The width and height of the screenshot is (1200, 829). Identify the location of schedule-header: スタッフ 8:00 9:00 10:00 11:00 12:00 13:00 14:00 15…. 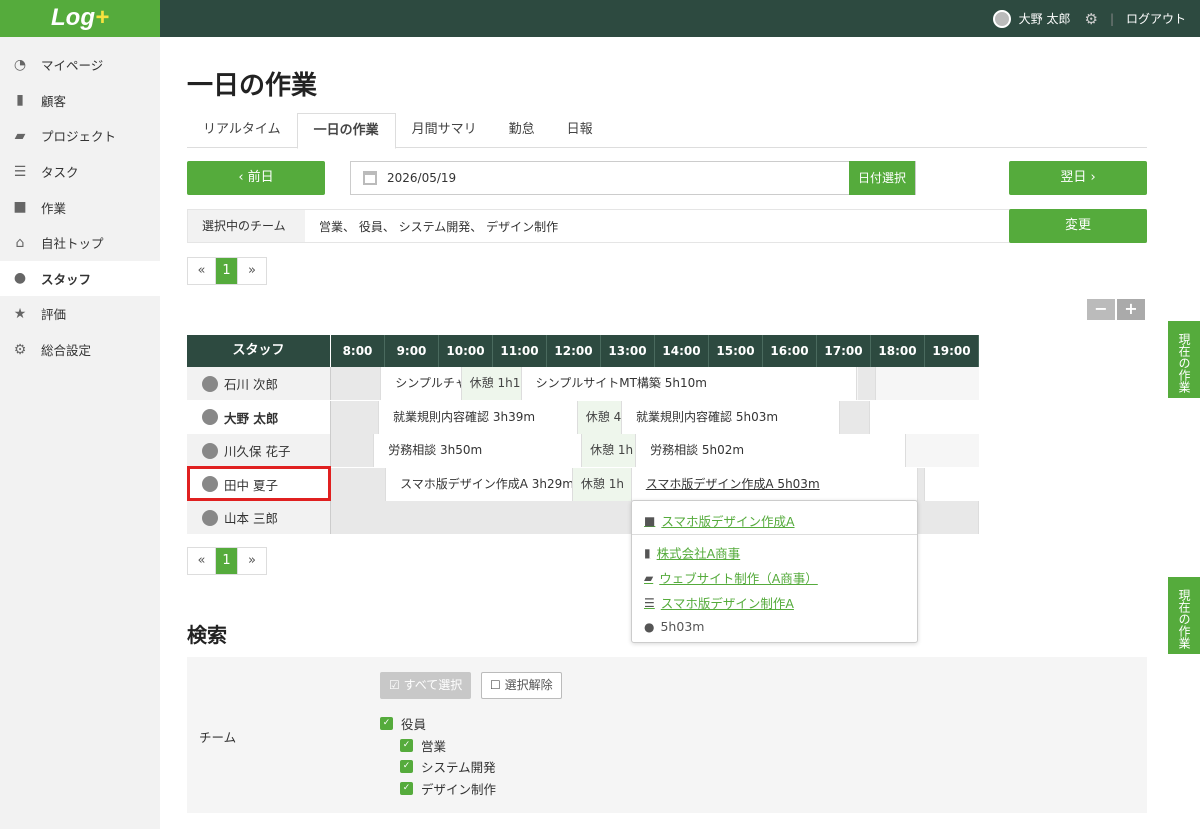
(583, 351).